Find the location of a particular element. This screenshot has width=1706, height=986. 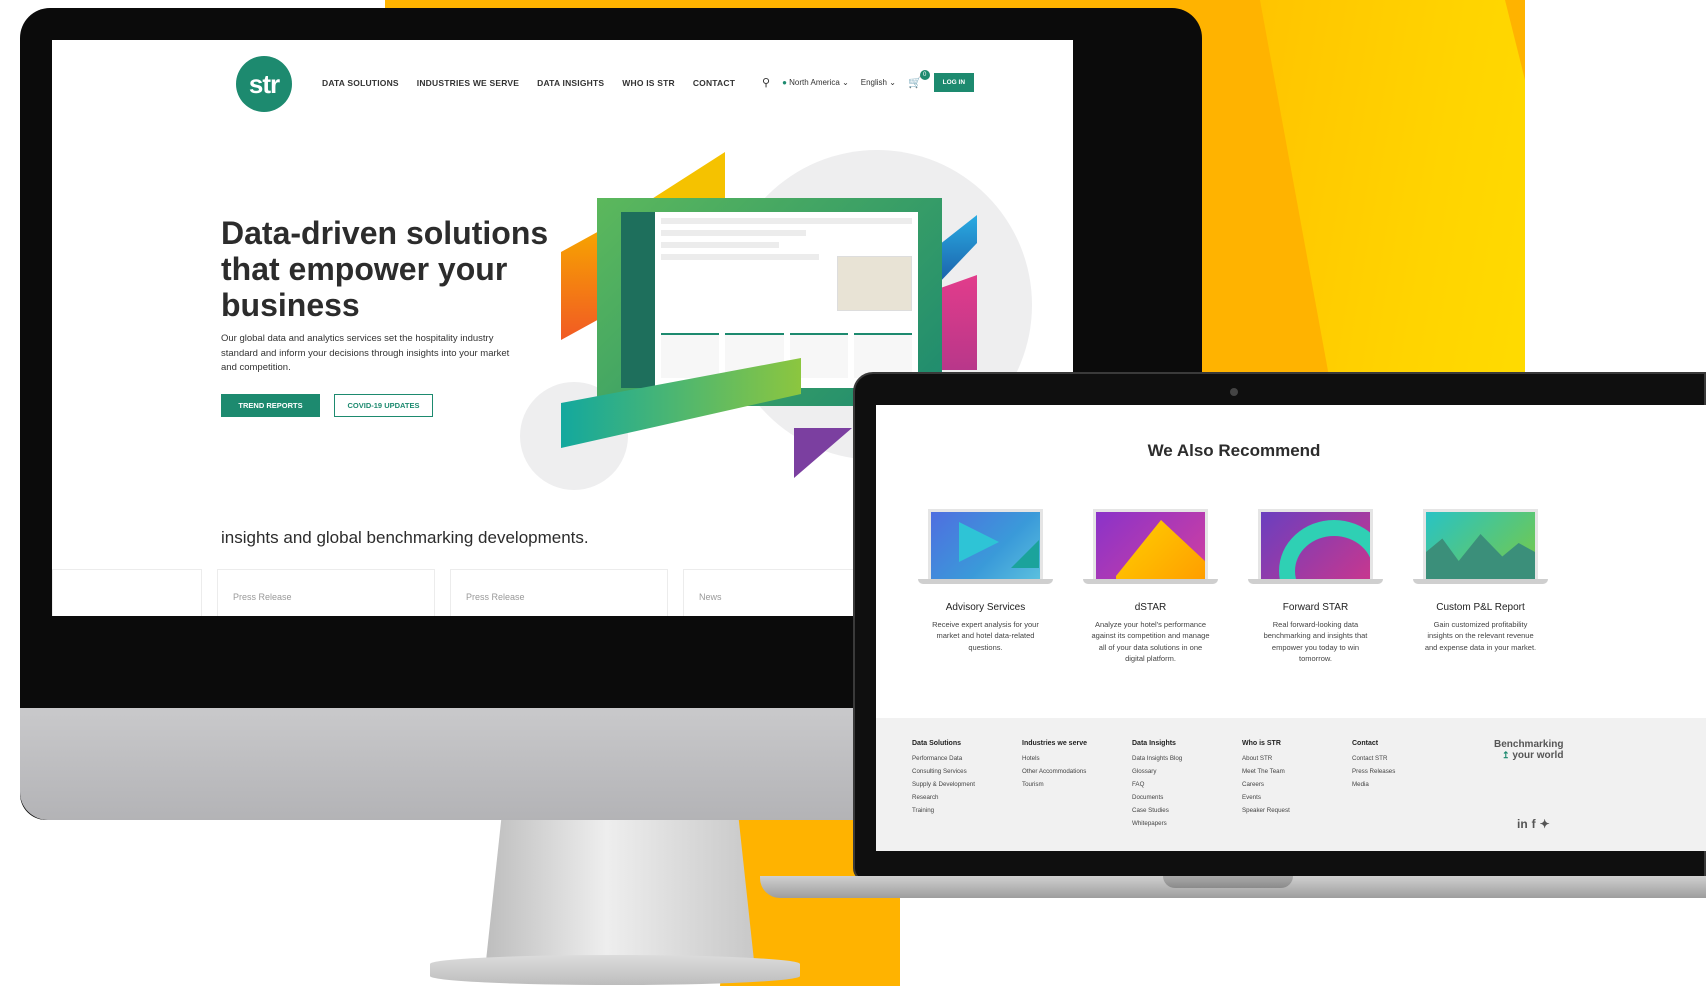

footer-heading: Data Solutions is located at coordinates (937, 743).